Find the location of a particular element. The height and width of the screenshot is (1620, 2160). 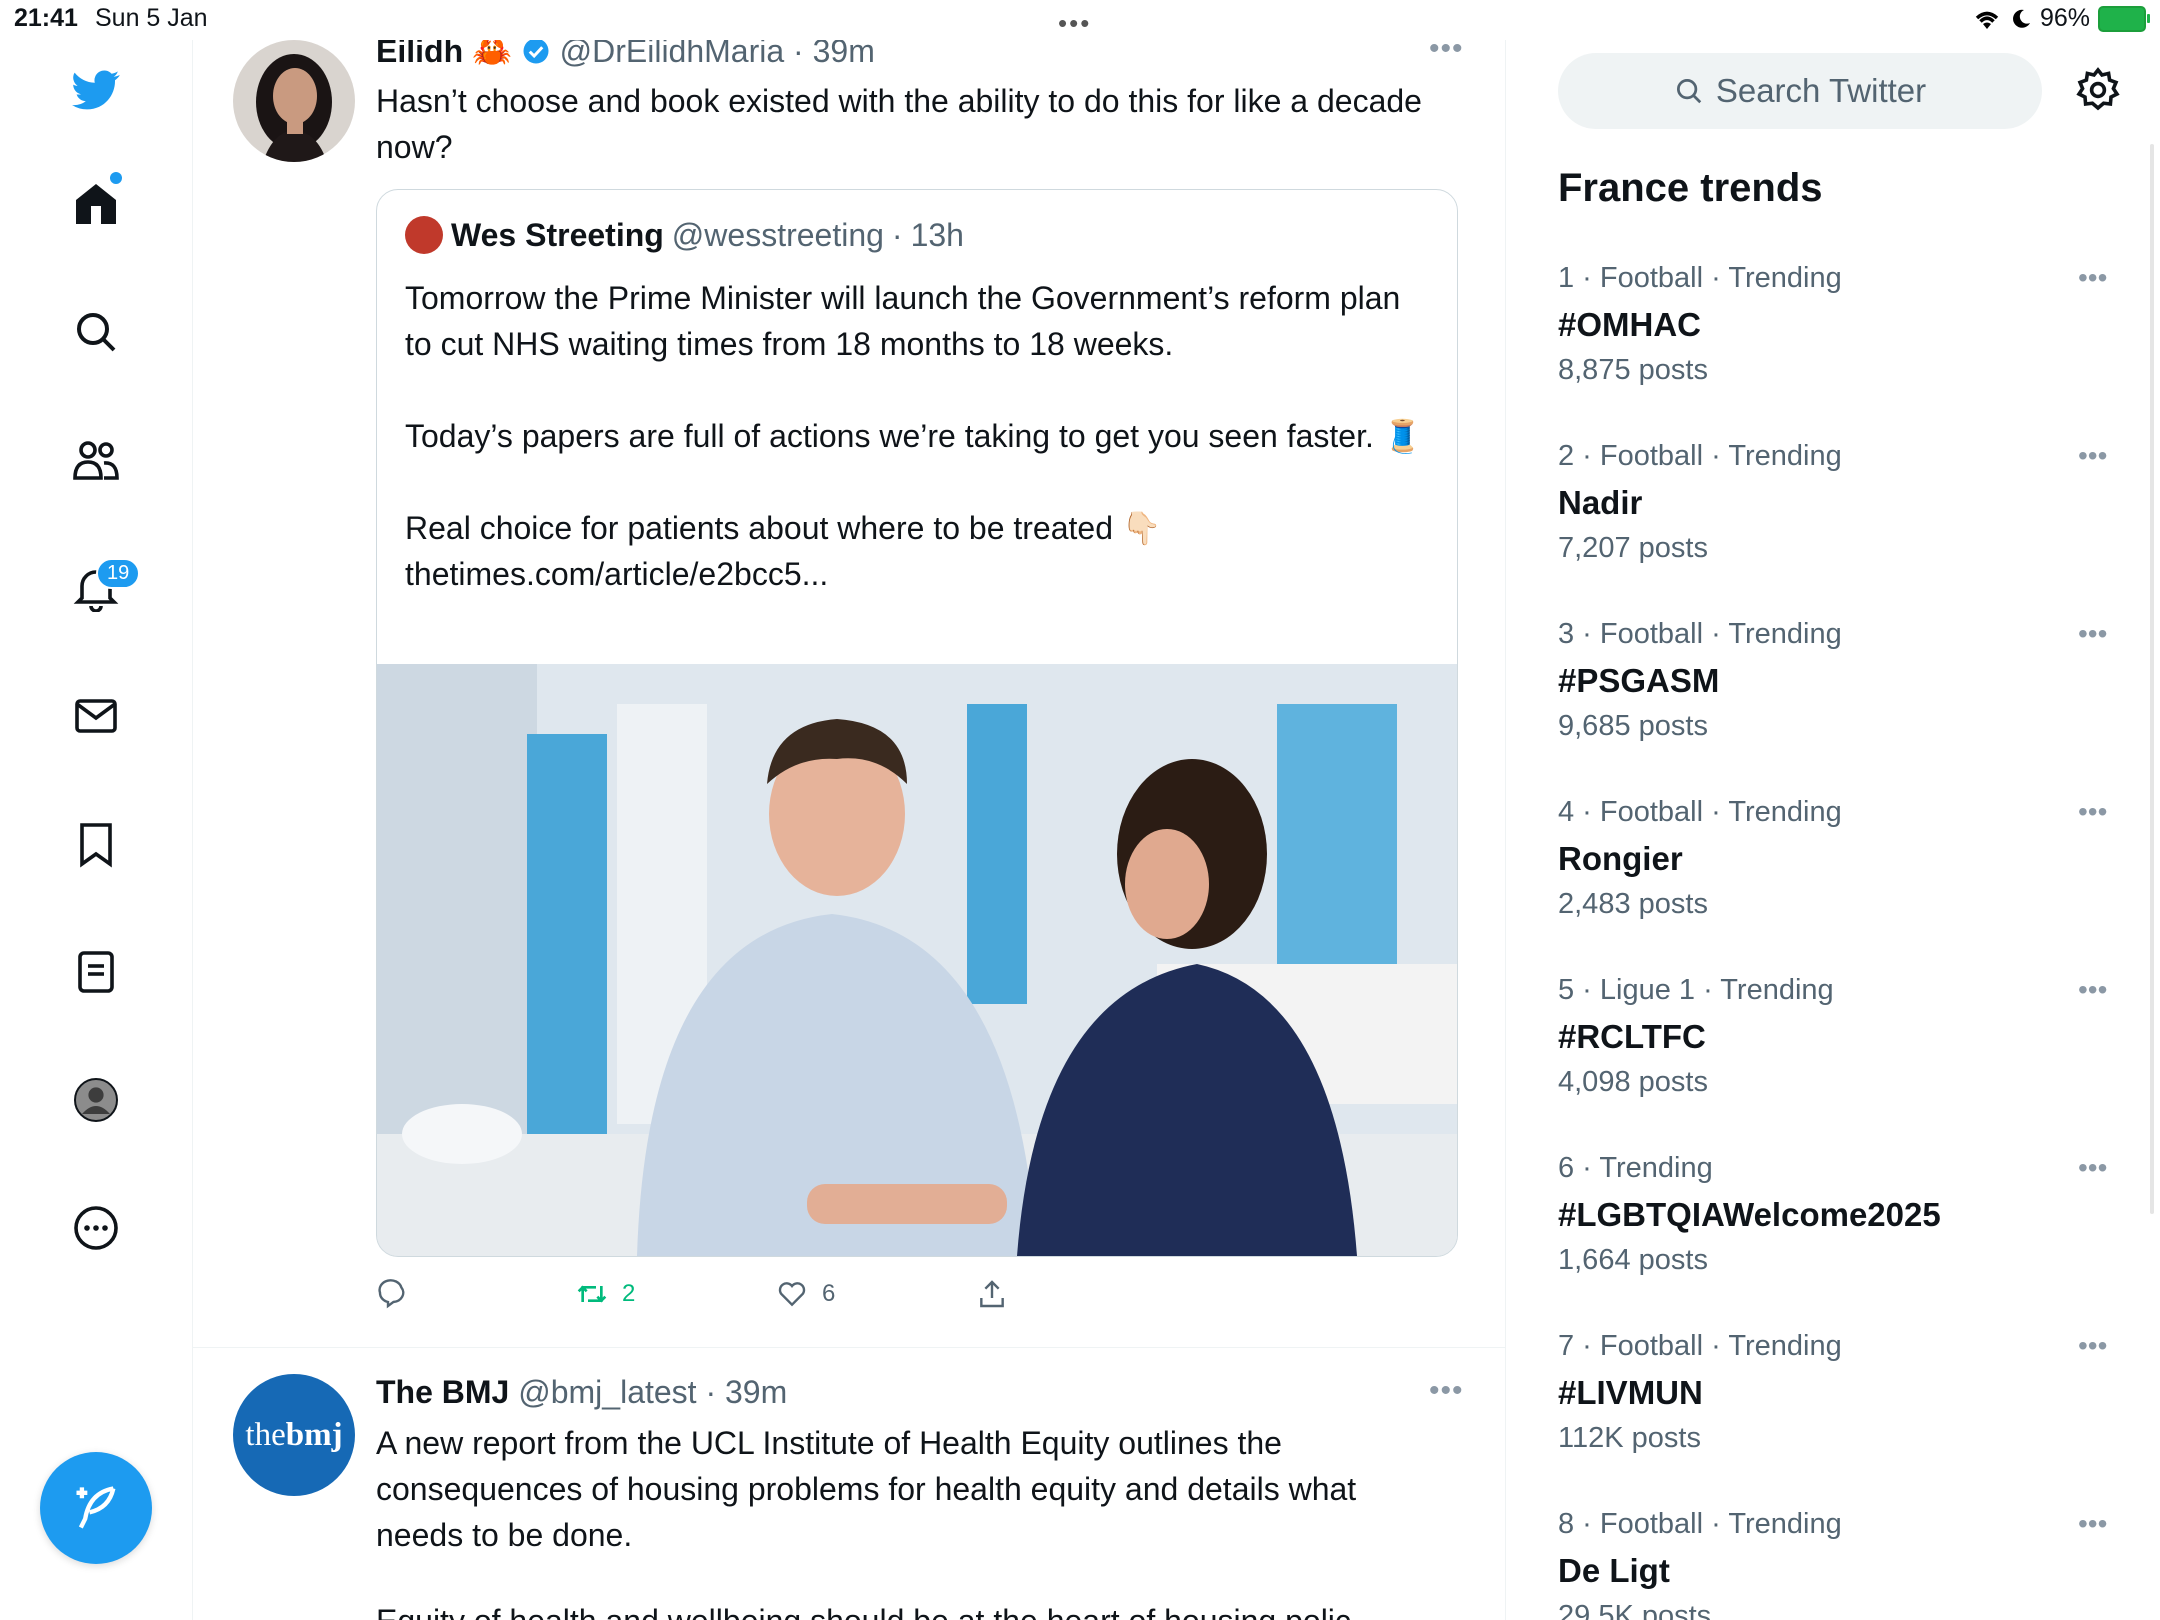

battery-icon is located at coordinates (2124, 18).